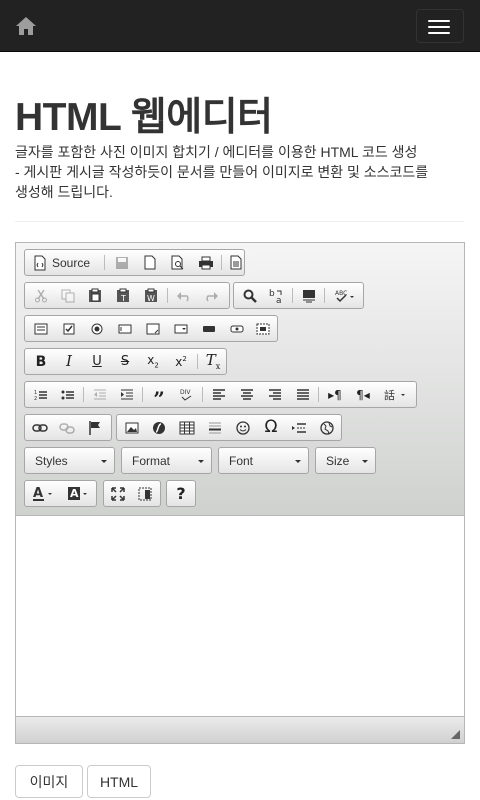 The width and height of the screenshot is (480, 800). I want to click on cut-button, so click(41, 295).